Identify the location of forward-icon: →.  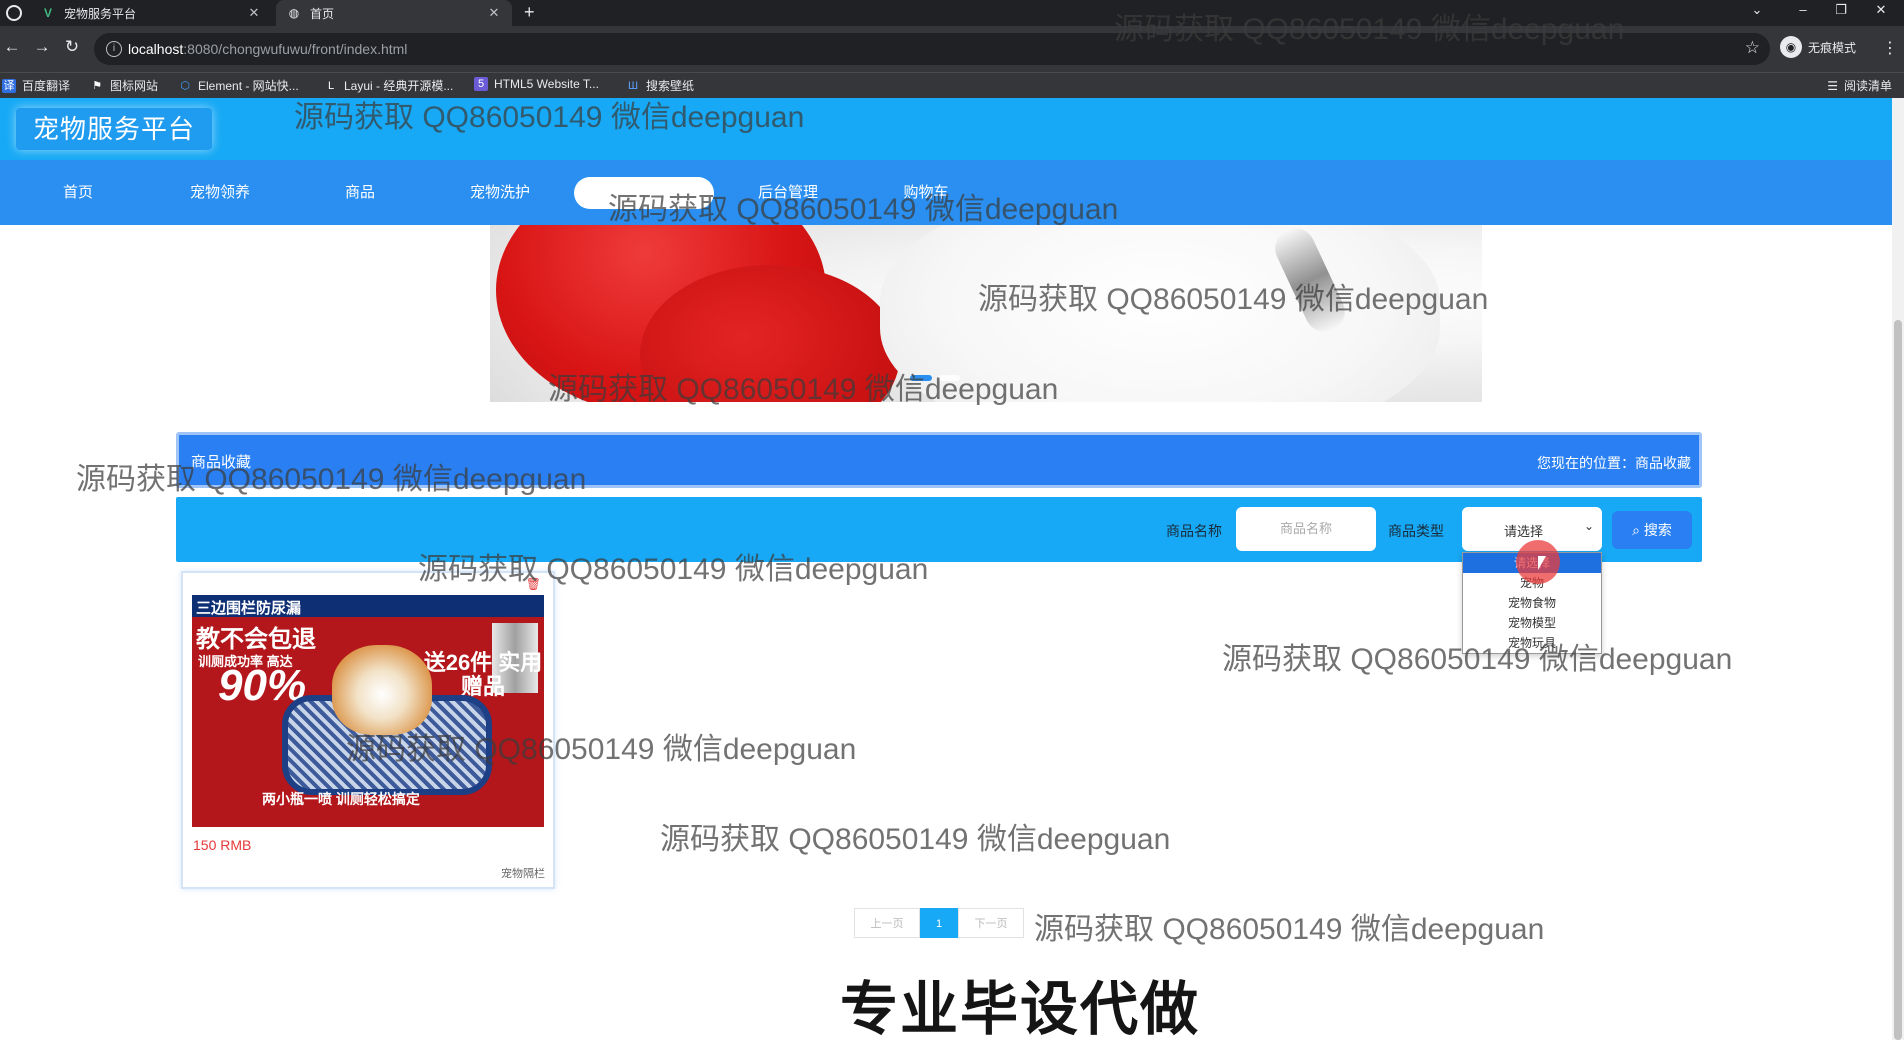
(42, 47).